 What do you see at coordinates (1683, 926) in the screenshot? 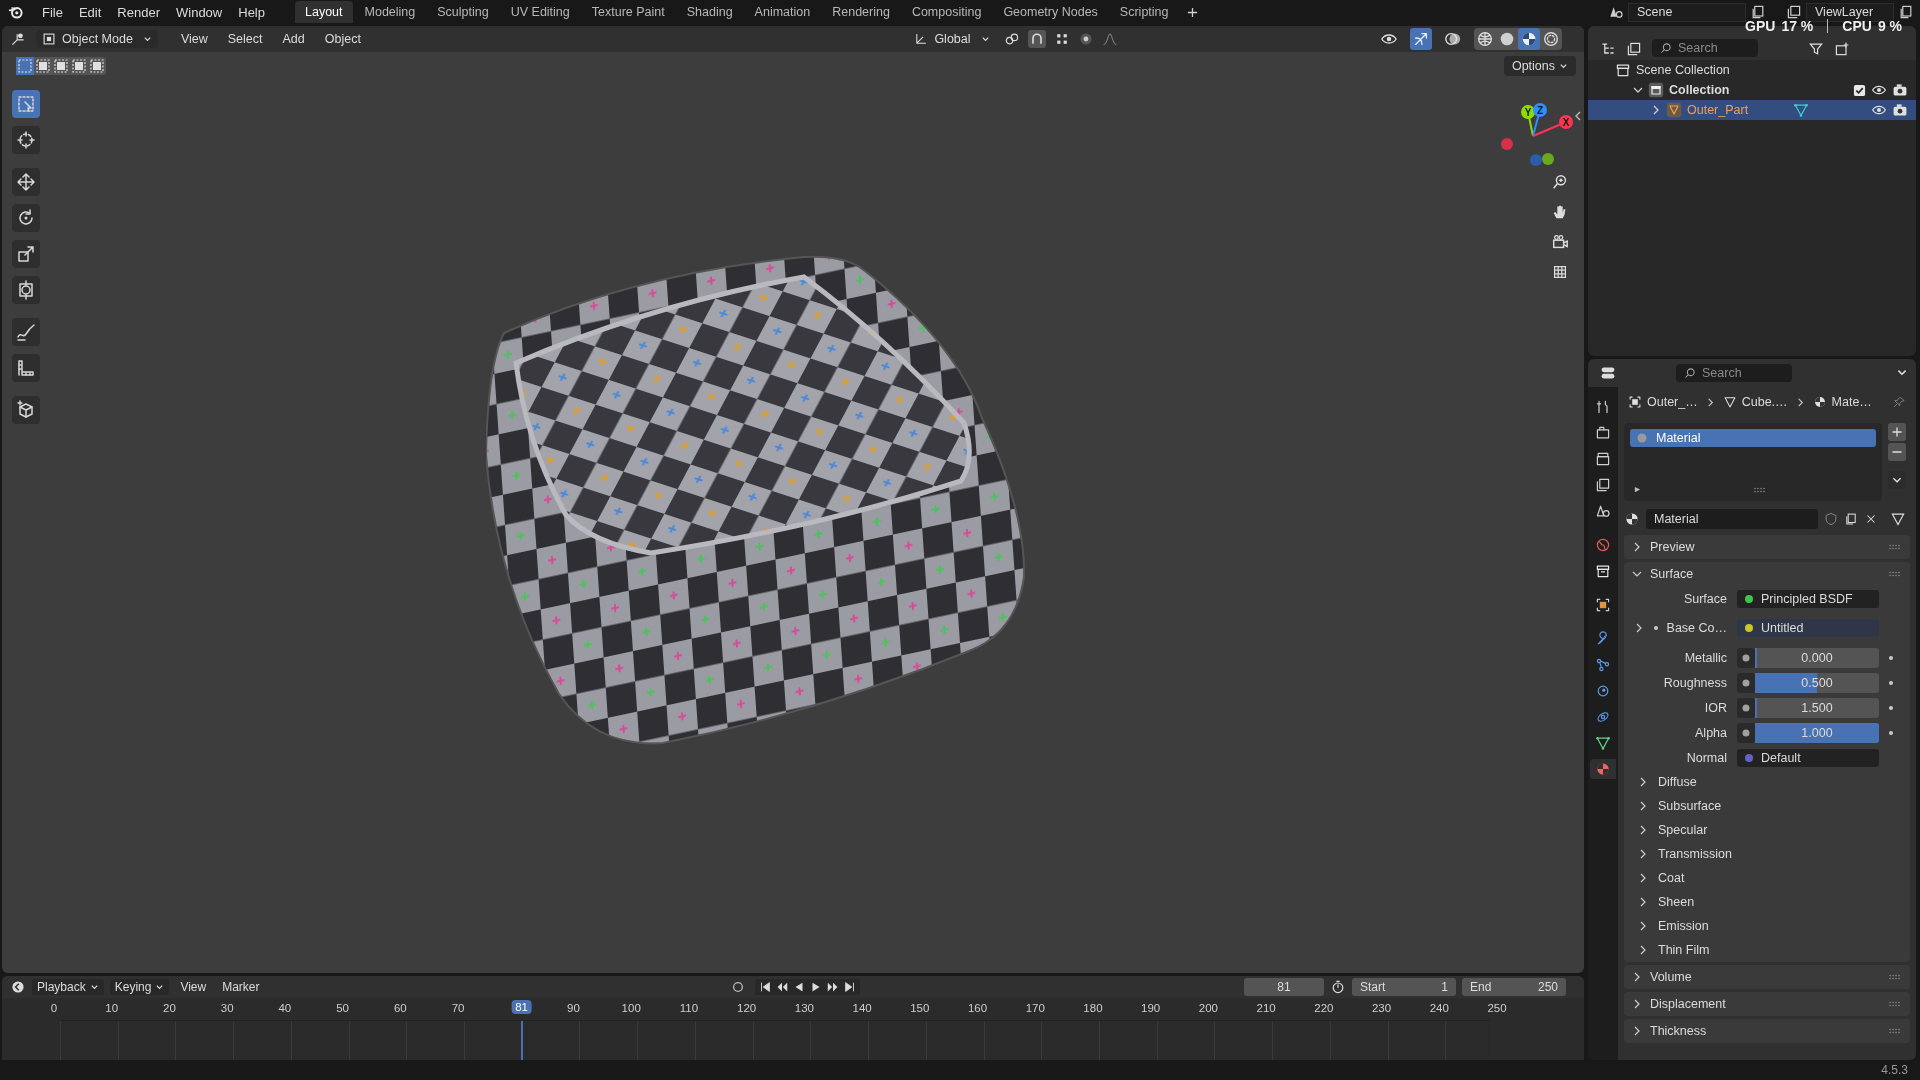
I see `subpanel-title: Emission` at bounding box center [1683, 926].